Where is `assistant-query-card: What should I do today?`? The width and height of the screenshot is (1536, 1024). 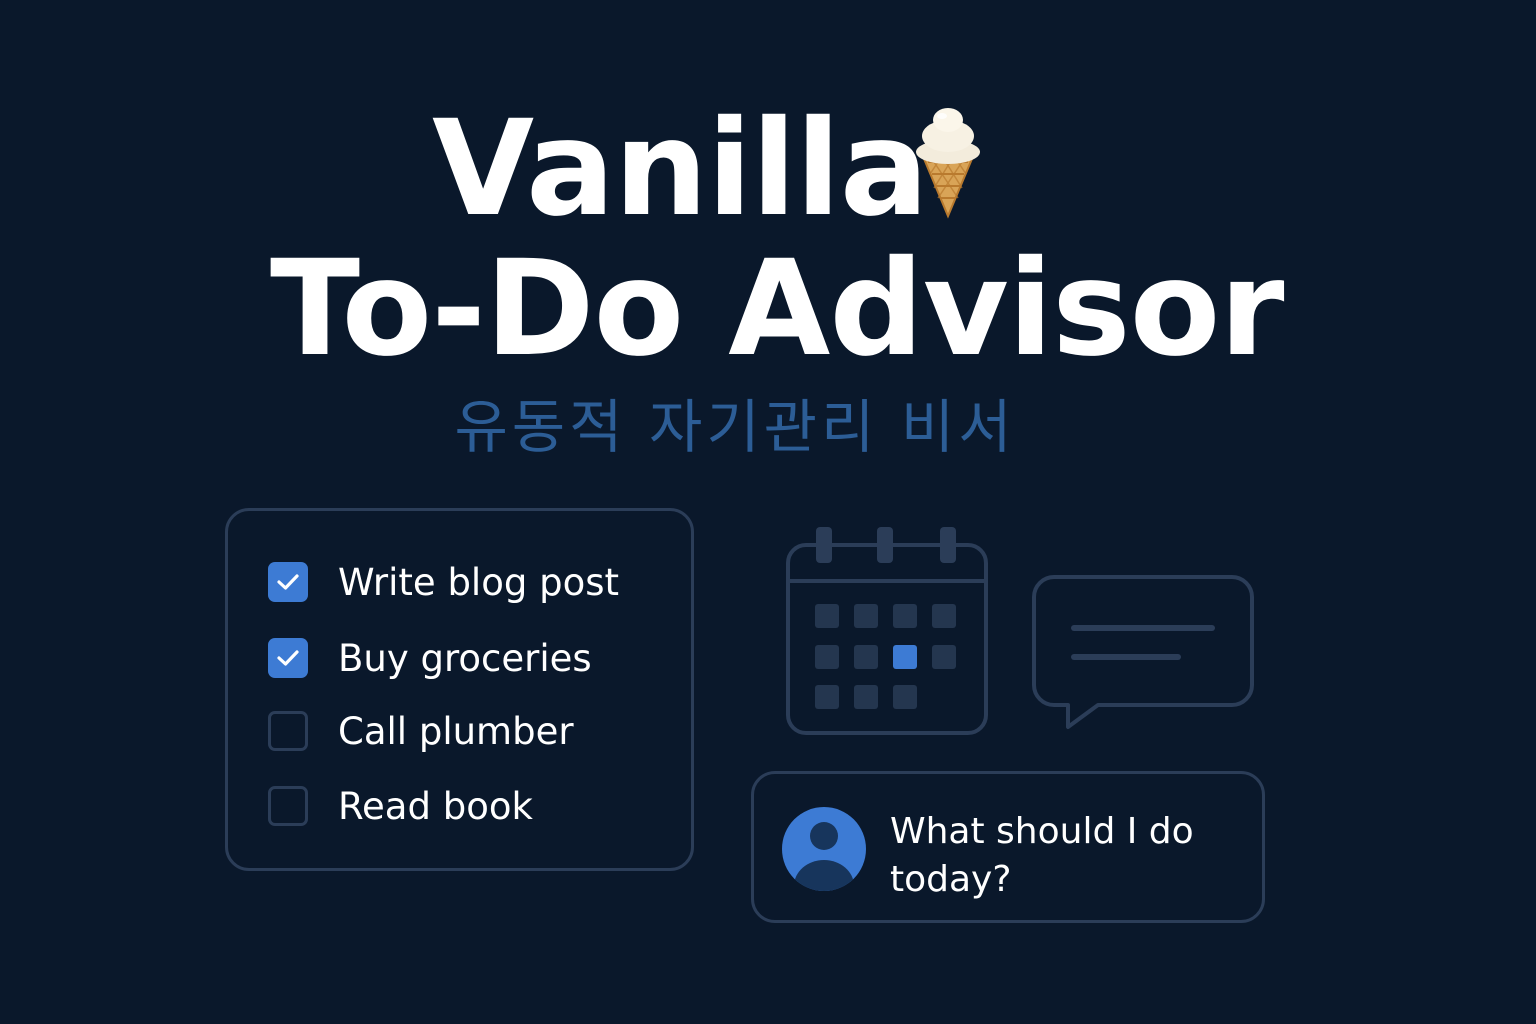
assistant-query-card: What should I do today? is located at coordinates (1008, 847).